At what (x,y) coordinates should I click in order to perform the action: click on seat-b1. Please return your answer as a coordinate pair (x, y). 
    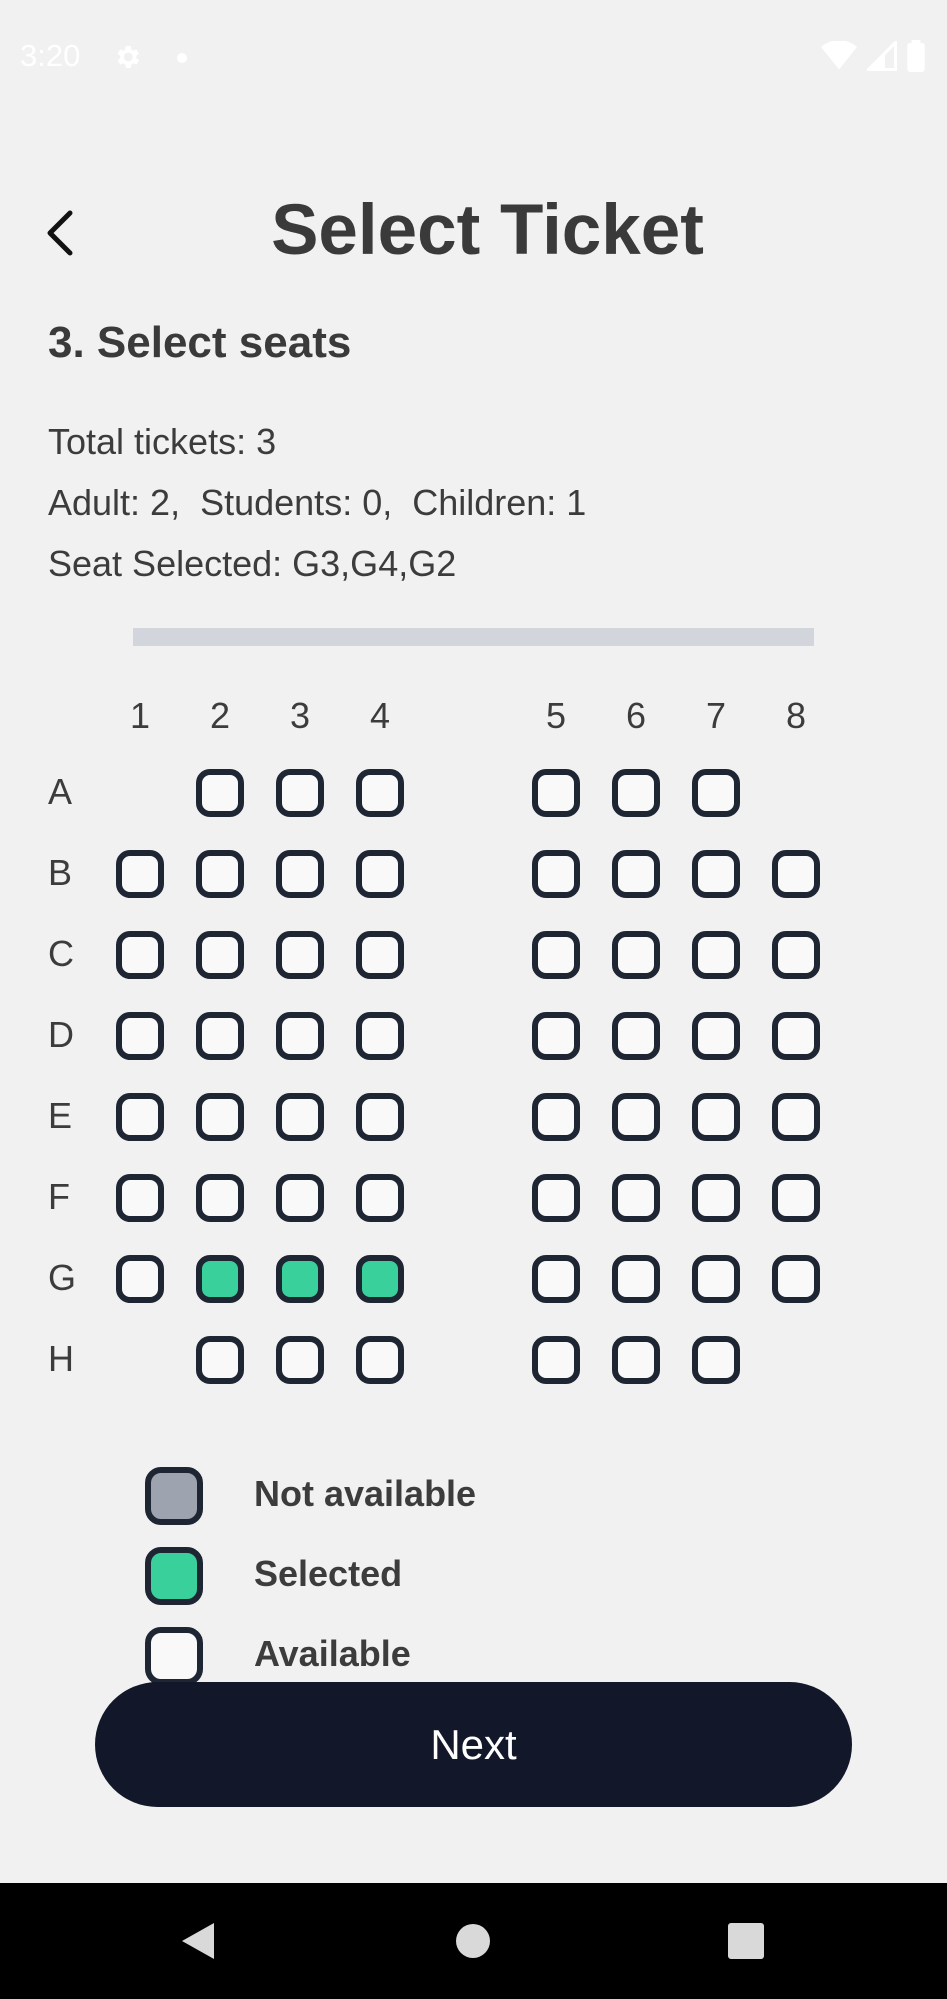
    Looking at the image, I should click on (140, 874).